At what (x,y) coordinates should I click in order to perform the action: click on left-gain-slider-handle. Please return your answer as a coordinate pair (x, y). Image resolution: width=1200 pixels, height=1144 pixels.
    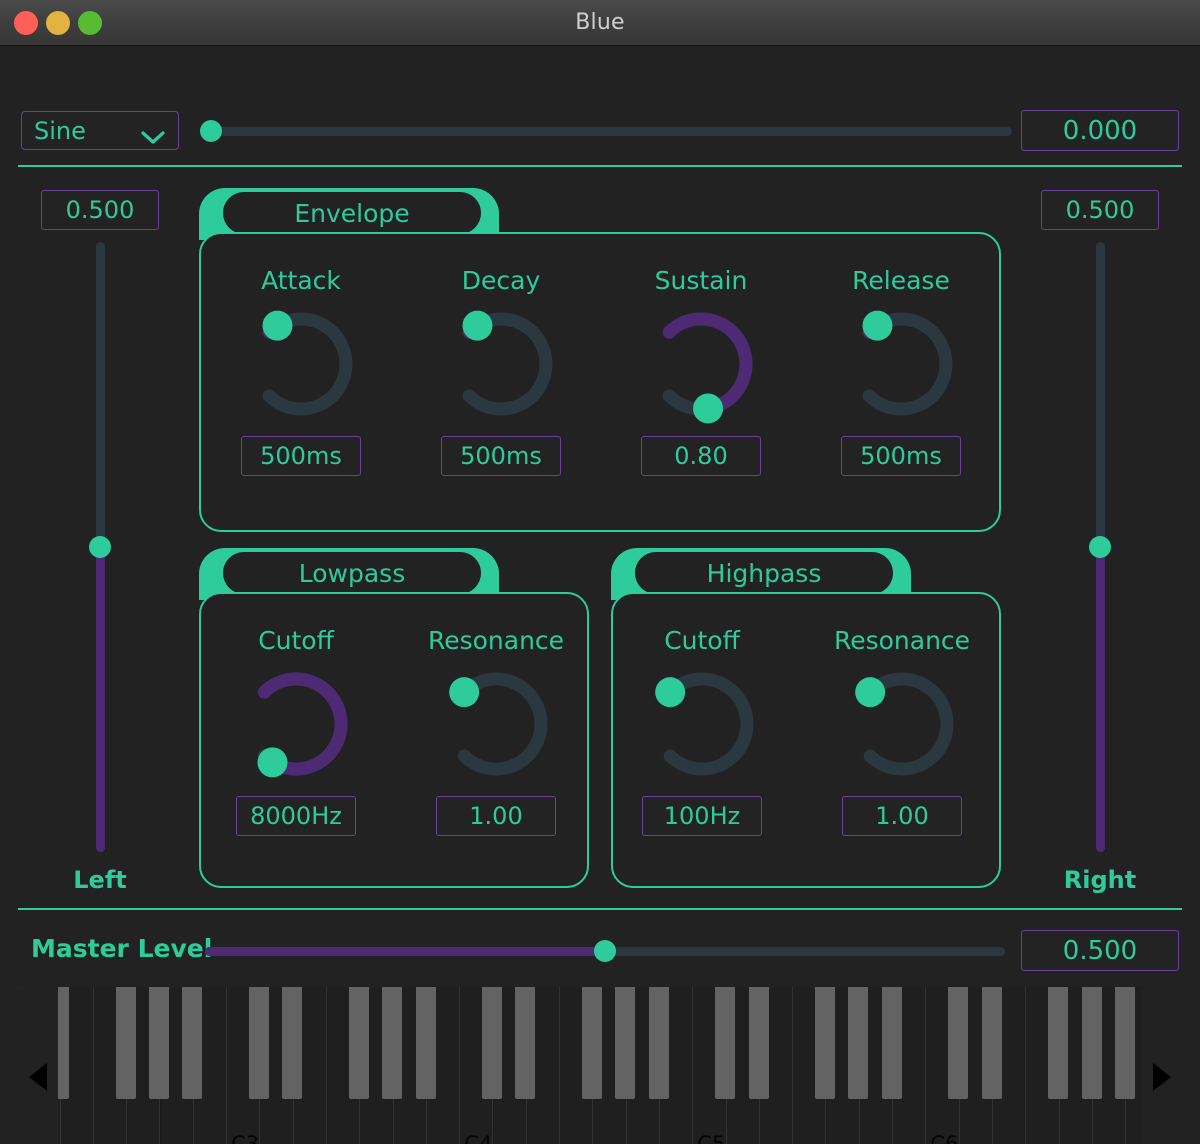
    Looking at the image, I should click on (100, 547).